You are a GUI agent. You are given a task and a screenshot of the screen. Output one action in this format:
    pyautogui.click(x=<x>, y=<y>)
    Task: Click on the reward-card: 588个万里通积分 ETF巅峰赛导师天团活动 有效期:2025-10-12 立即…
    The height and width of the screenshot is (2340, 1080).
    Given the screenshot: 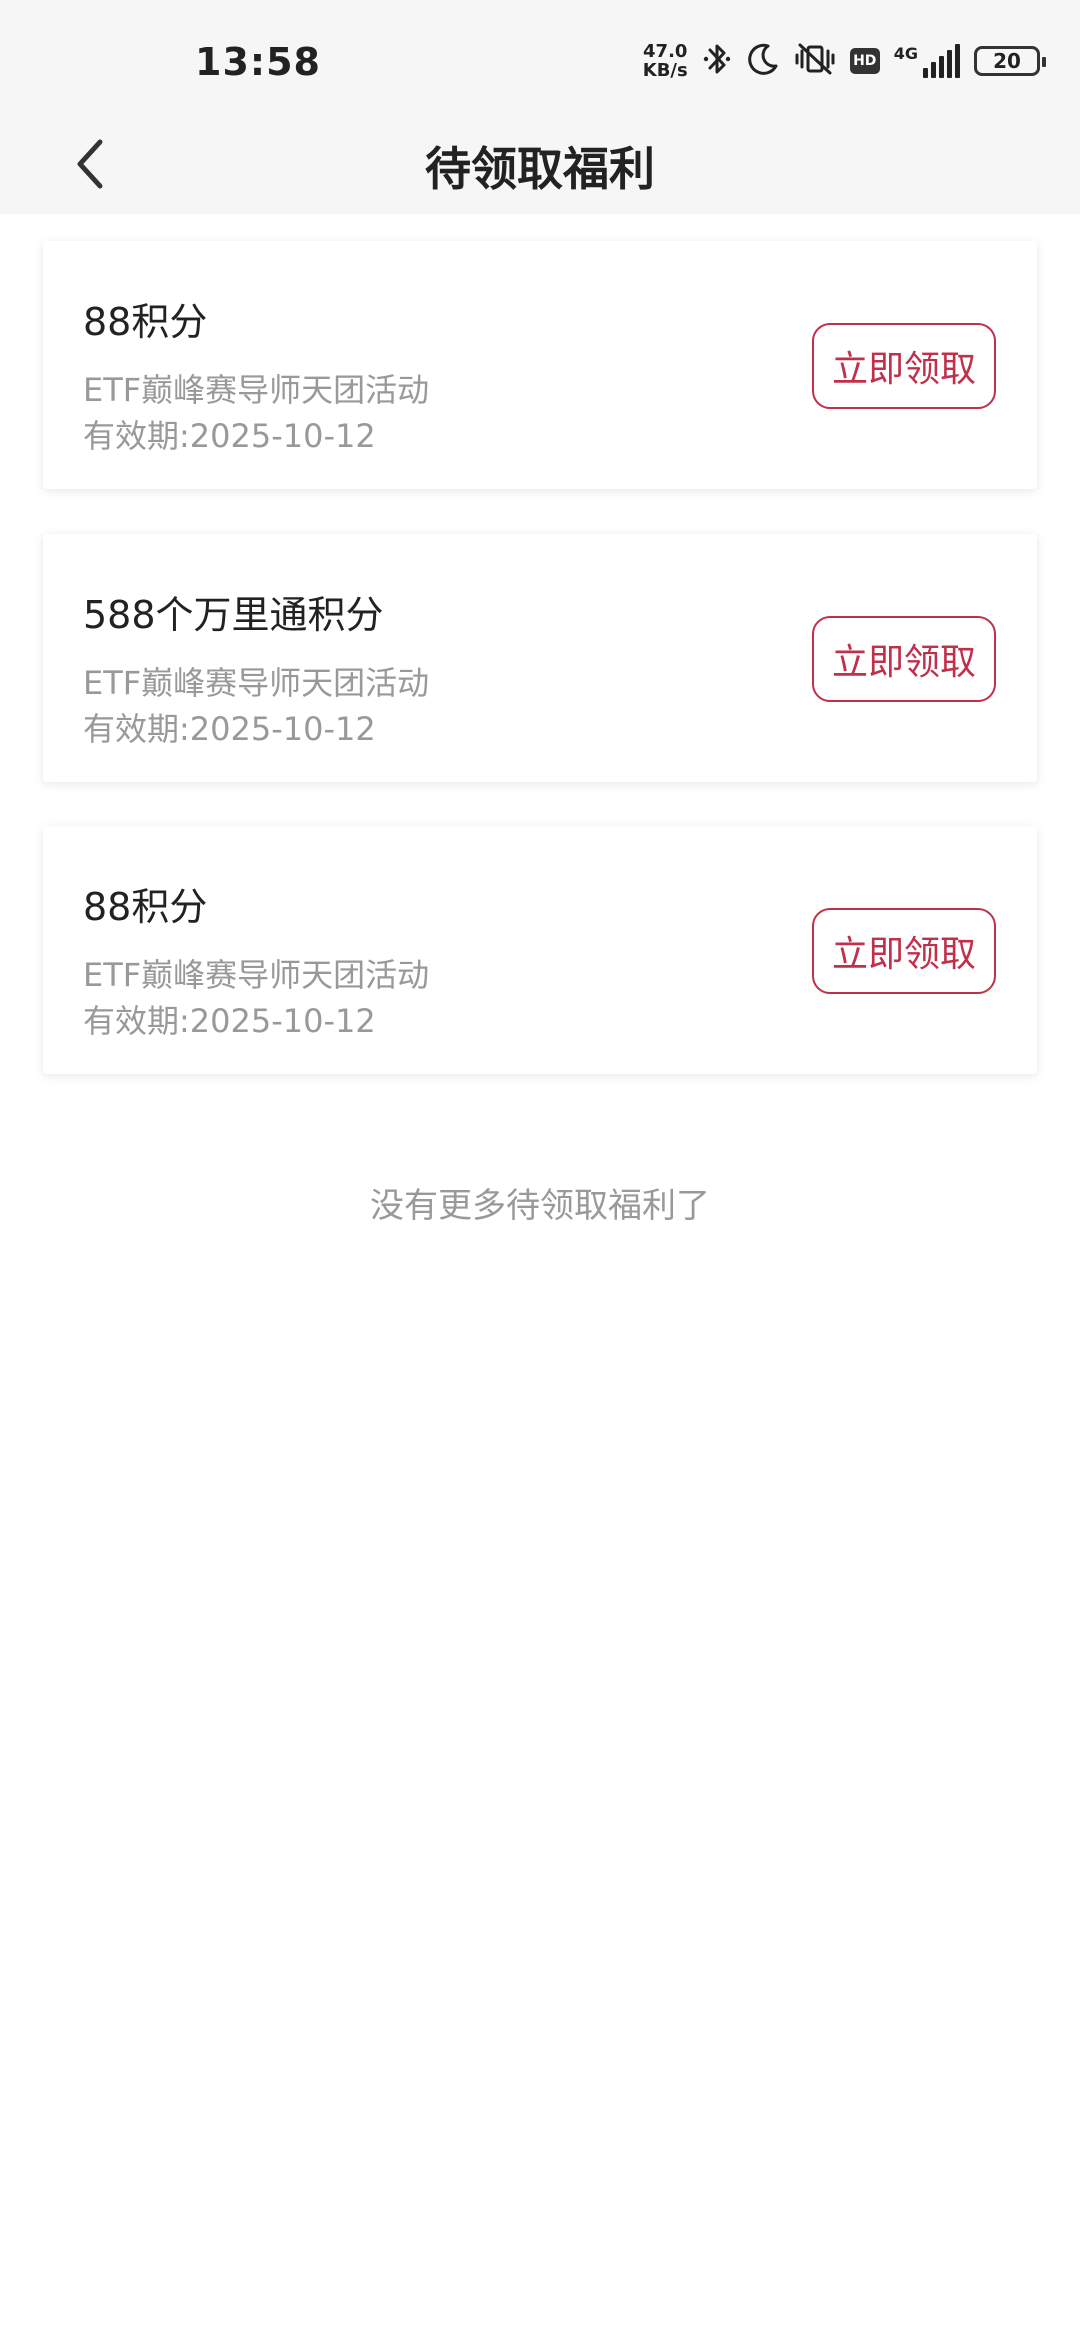 What is the action you would take?
    pyautogui.click(x=540, y=658)
    